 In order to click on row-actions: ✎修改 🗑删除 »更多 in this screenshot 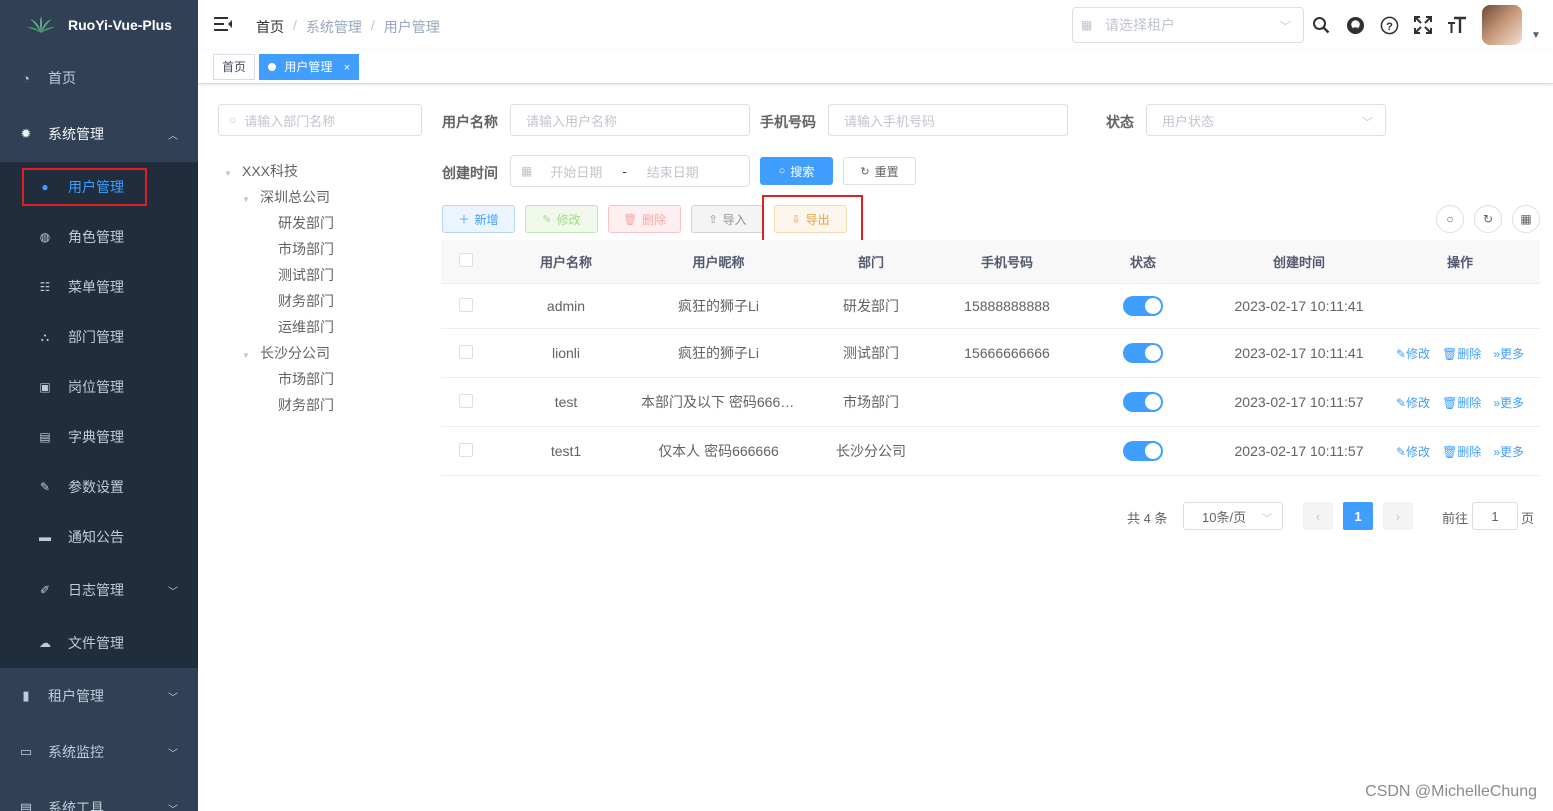, I will do `click(1460, 353)`.